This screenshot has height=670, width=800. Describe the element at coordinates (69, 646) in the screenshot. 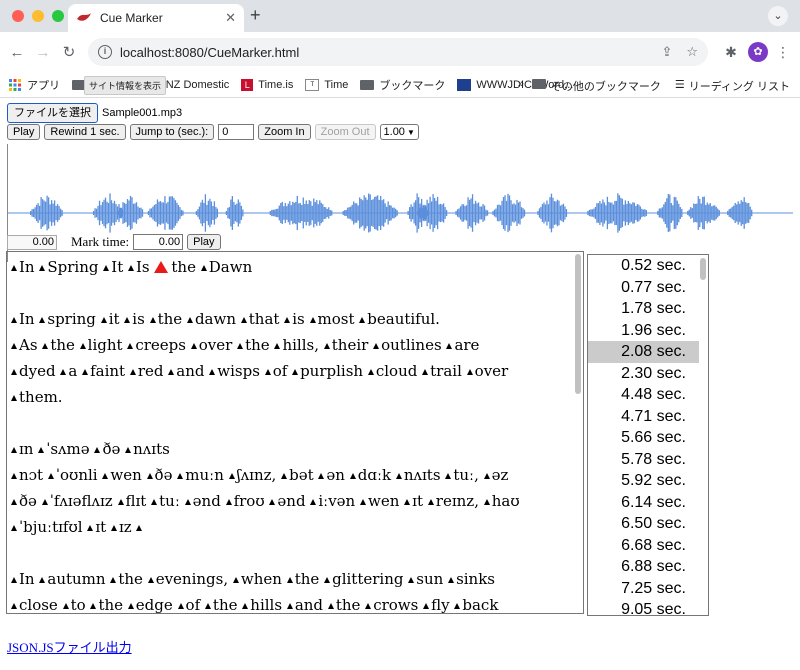

I see `export-json-link: JSON.JSファイル出力` at that location.